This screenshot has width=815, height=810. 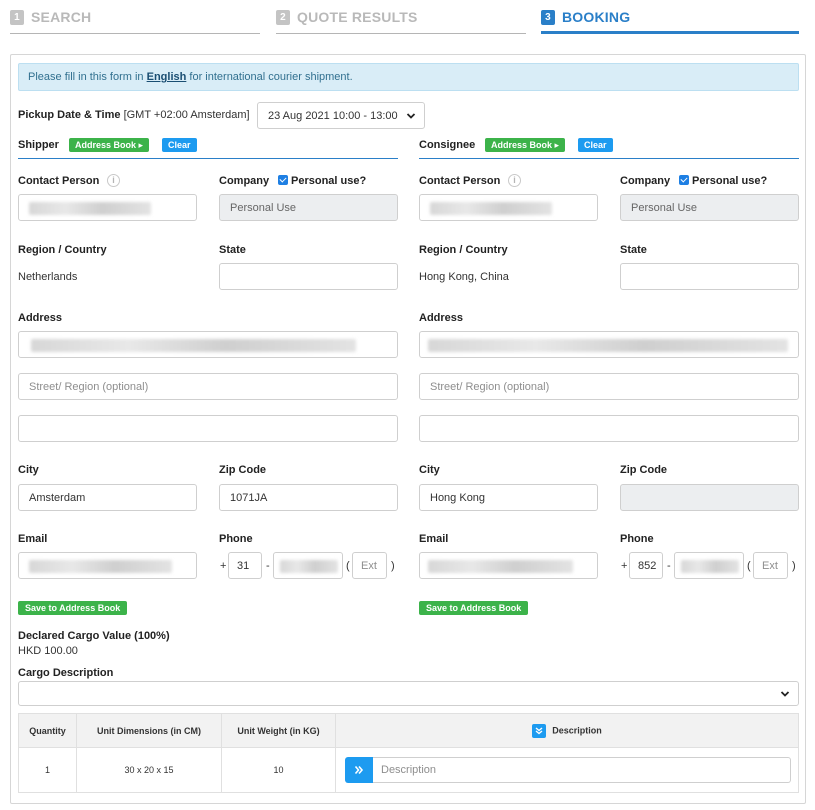 What do you see at coordinates (393, 566) in the screenshot?
I see `ext-close-paren: )` at bounding box center [393, 566].